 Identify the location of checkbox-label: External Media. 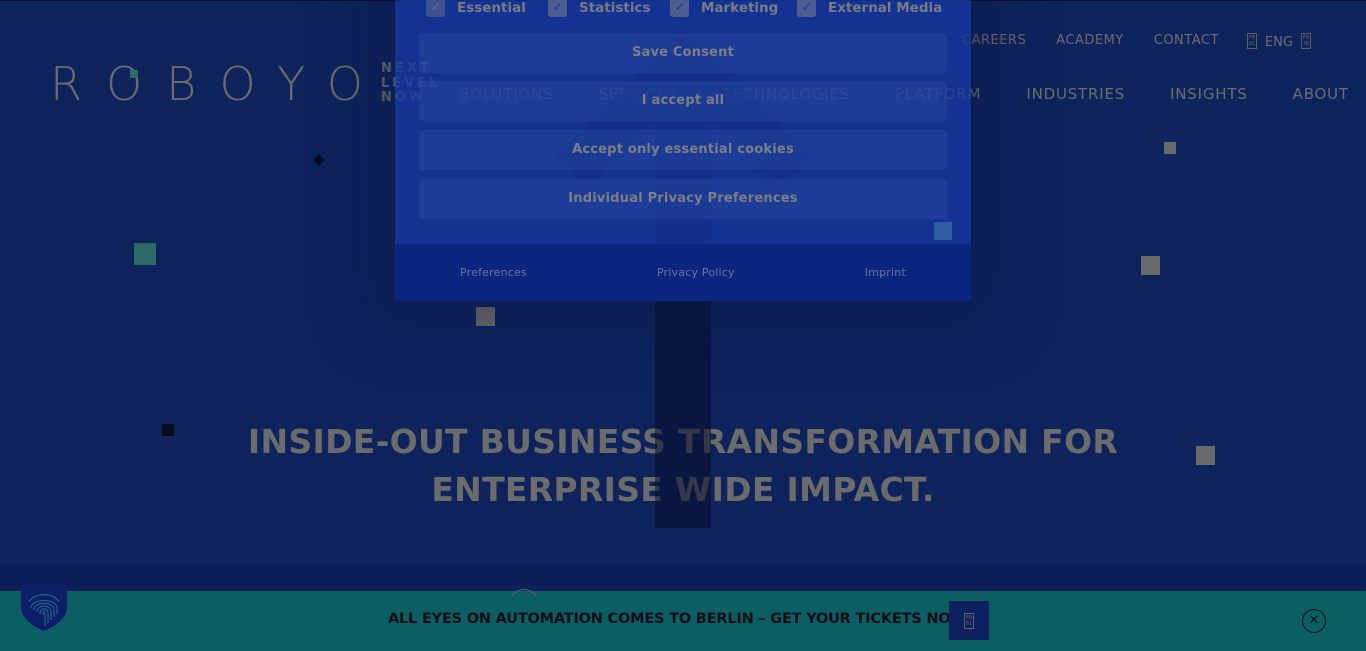
(885, 8).